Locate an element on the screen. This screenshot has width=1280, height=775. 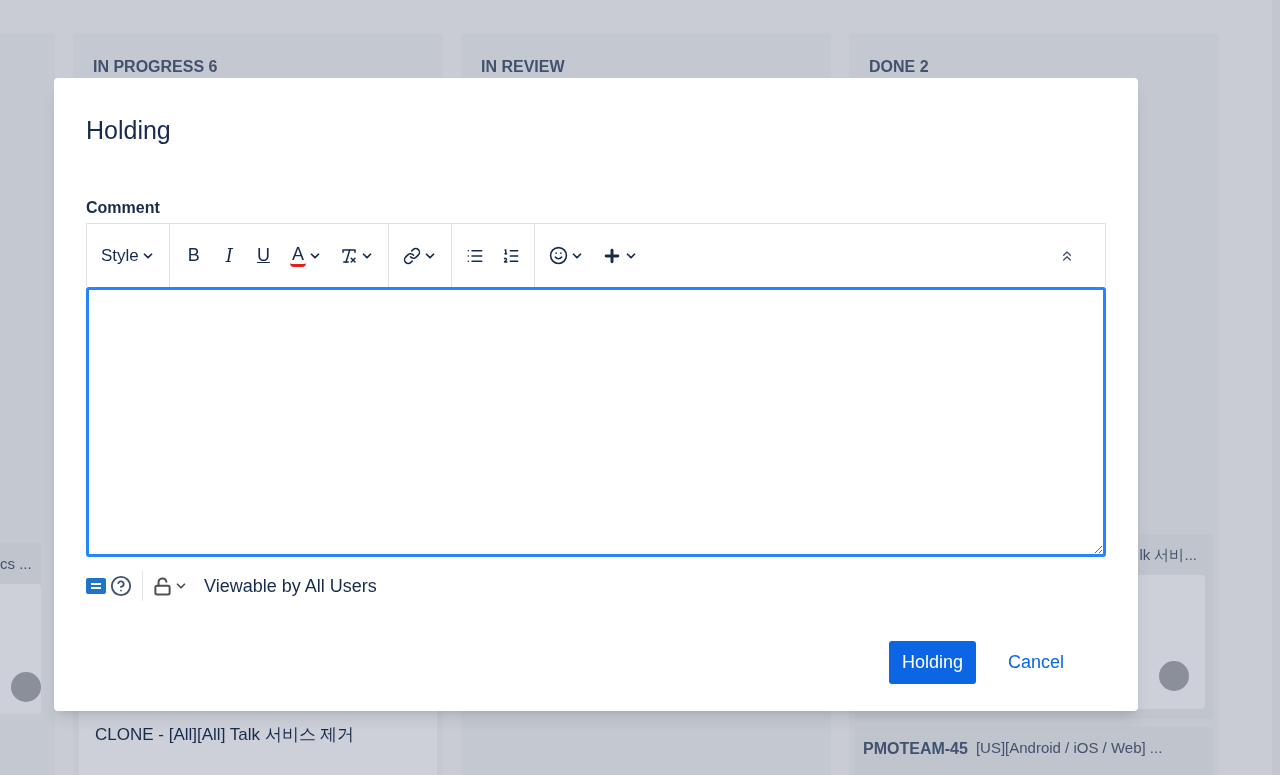
issue-key: PMOTEAM-45 is located at coordinates (915, 748).